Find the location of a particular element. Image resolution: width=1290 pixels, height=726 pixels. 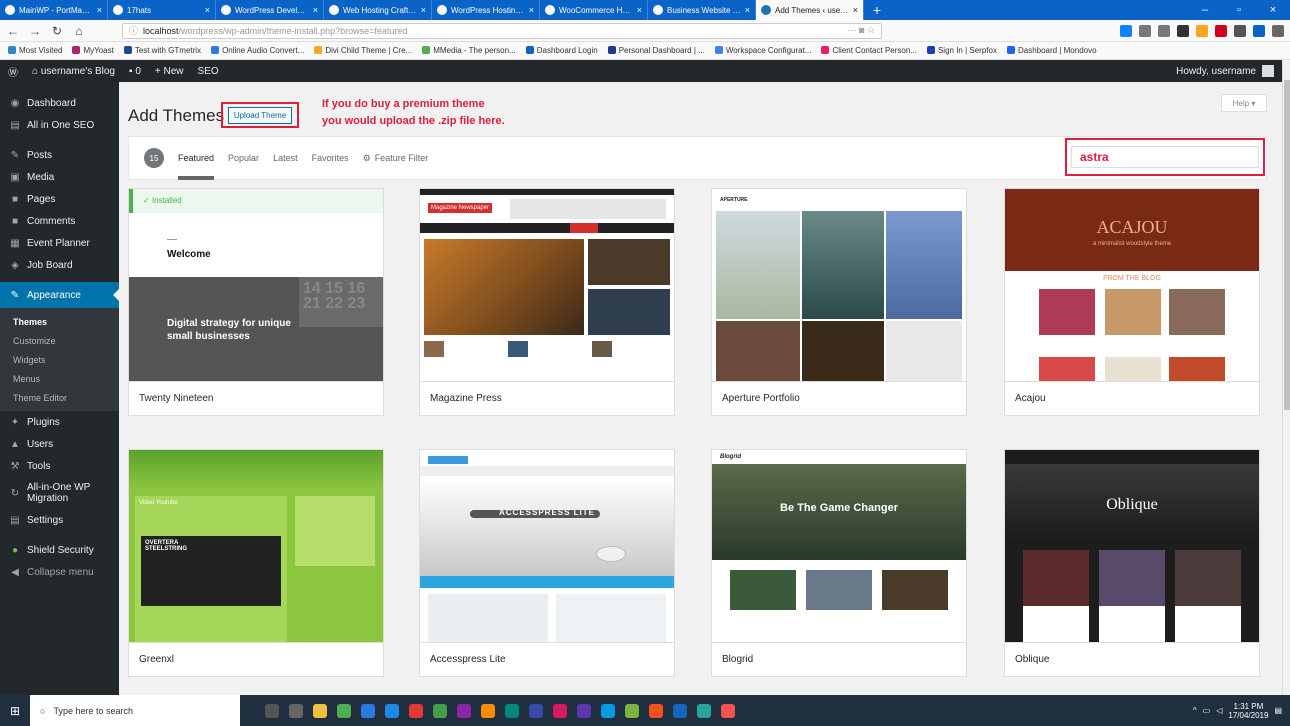

upload-theme-button: Upload Theme is located at coordinates (260, 115).